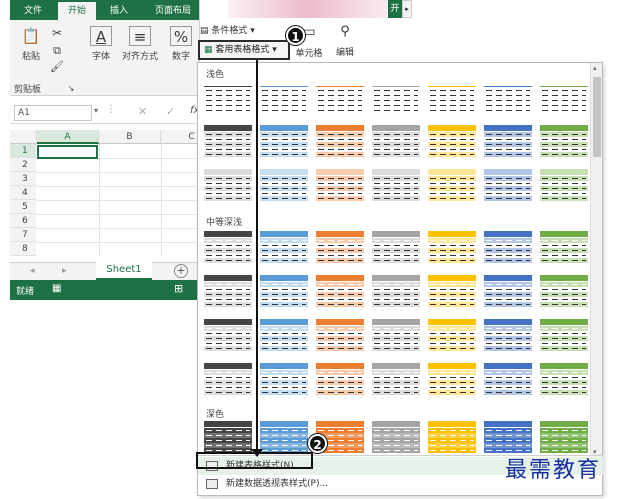 This screenshot has height=499, width=628. I want to click on normal-view-icon: ⊞, so click(178, 288).